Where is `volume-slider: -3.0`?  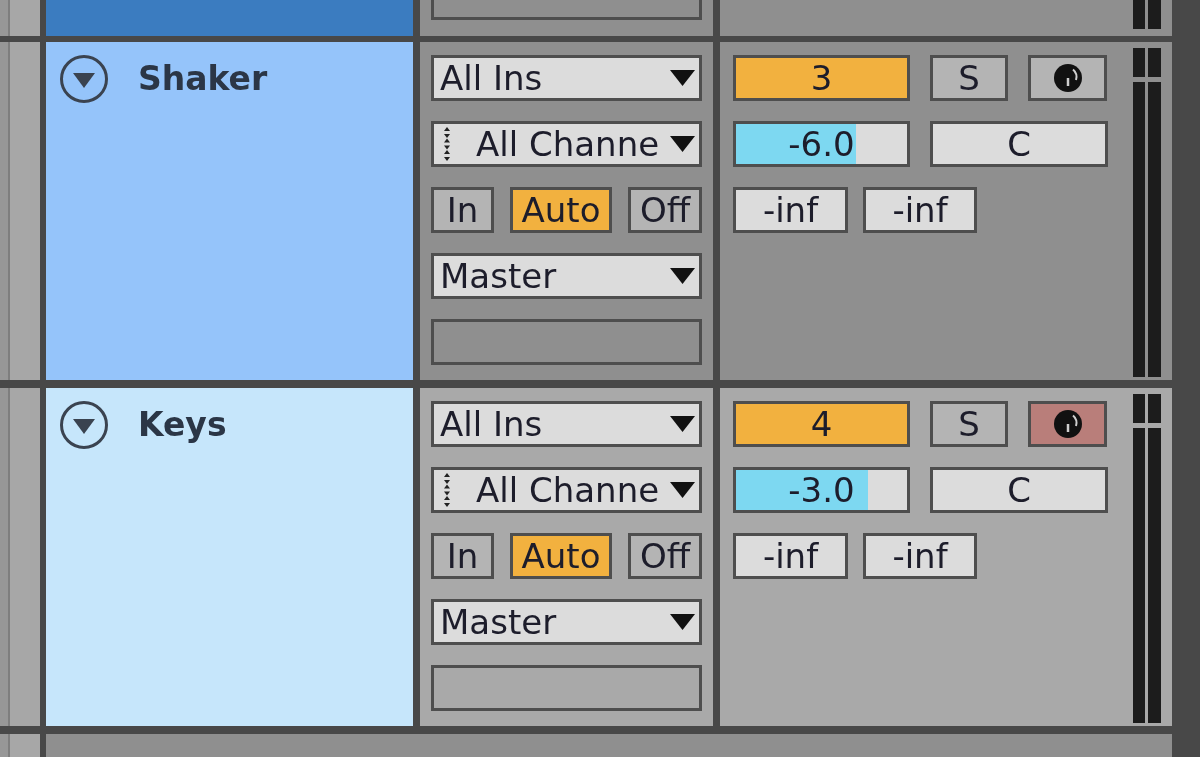 volume-slider: -3.0 is located at coordinates (821, 490).